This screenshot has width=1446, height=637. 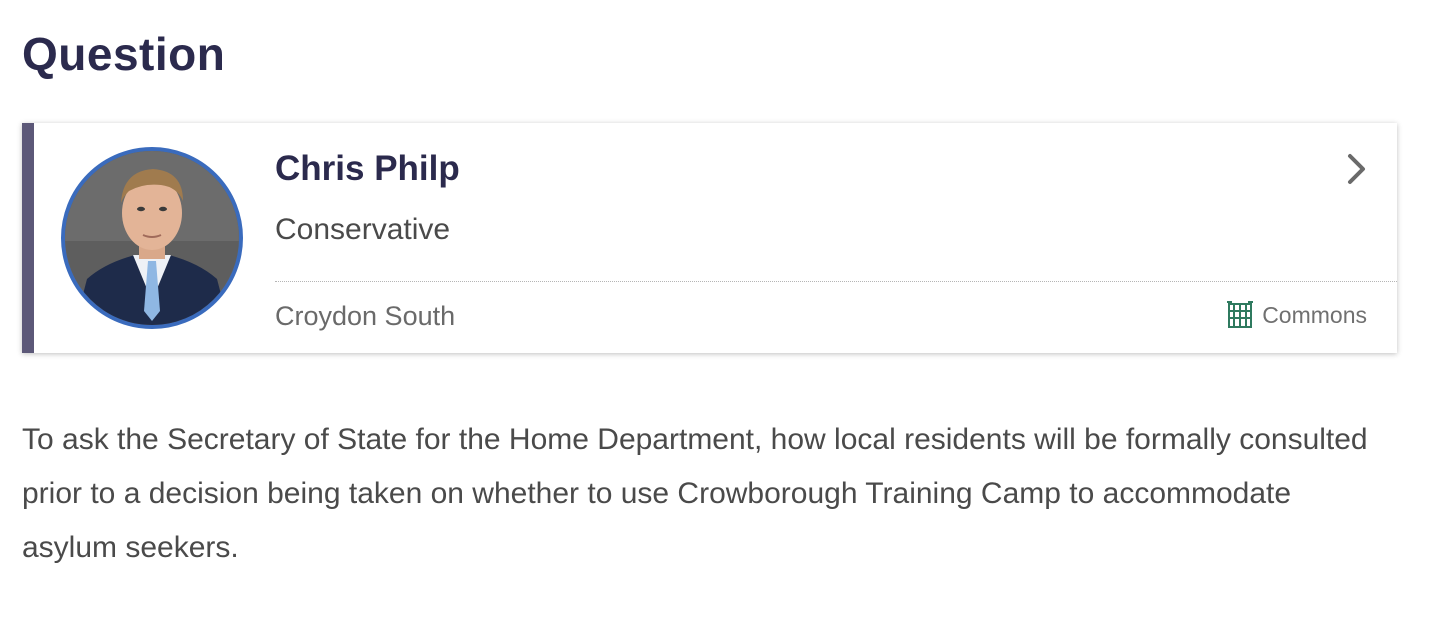 I want to click on portcullis-icon, so click(x=1240, y=314).